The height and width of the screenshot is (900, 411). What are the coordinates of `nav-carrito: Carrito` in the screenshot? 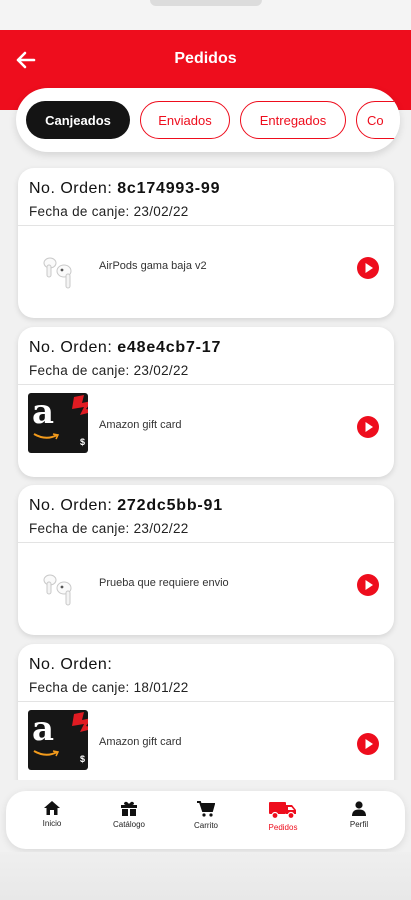 It's located at (206, 821).